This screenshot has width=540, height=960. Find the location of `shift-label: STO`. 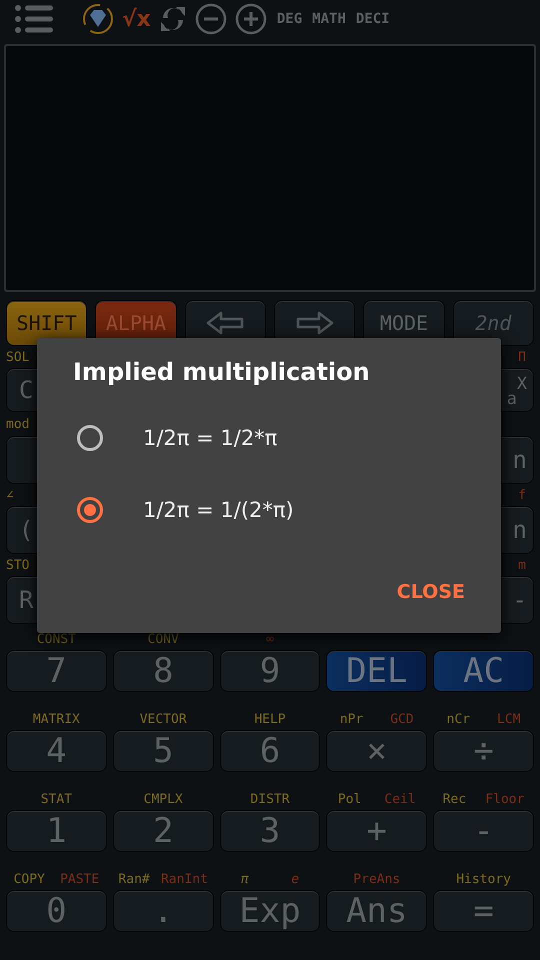

shift-label: STO is located at coordinates (18, 565).